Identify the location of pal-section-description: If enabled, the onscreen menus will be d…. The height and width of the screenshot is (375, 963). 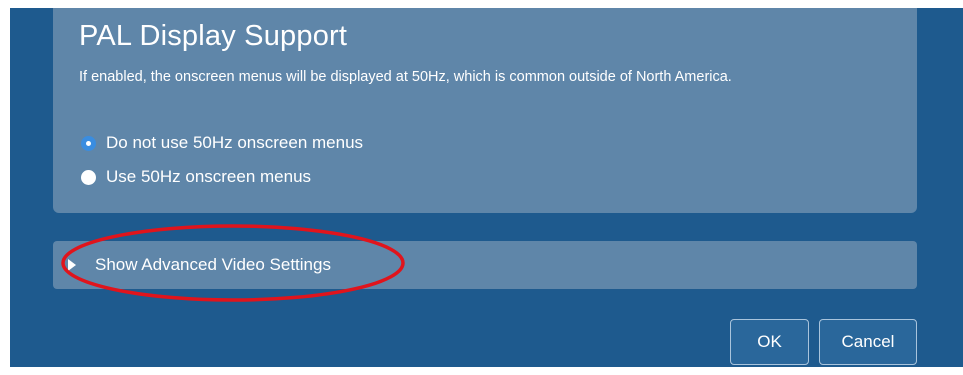
(405, 77).